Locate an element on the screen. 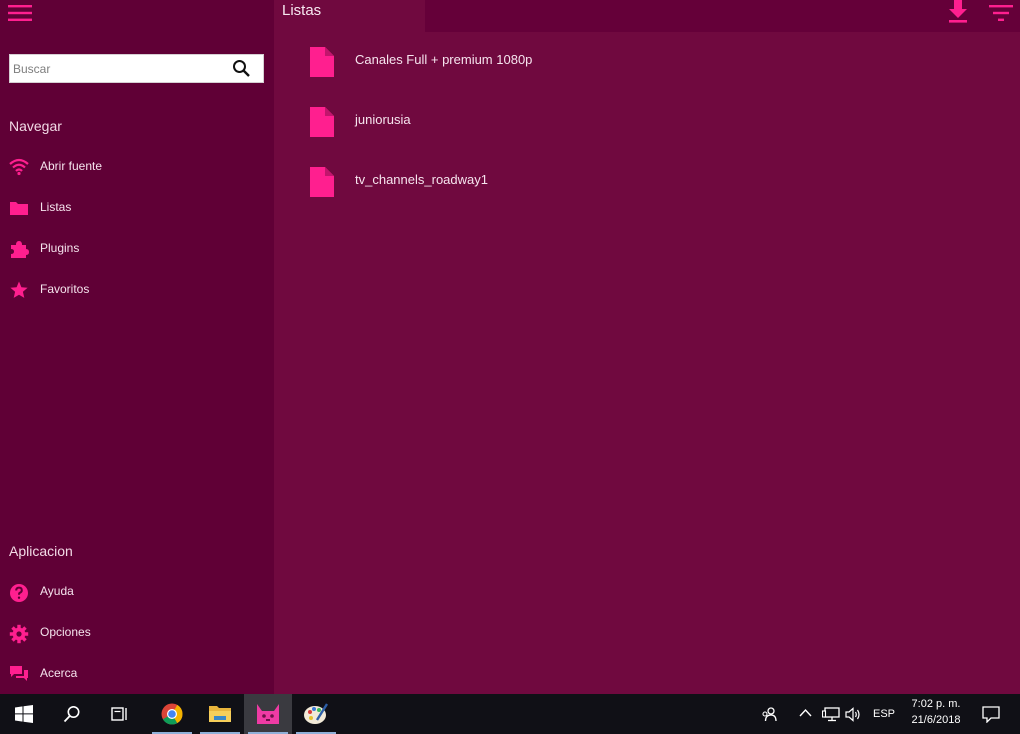 The image size is (1020, 734). hamburger-icon is located at coordinates (20, 13).